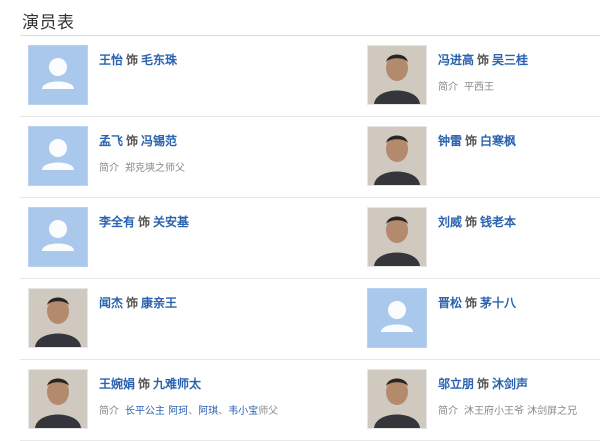 This screenshot has height=441, width=600. I want to click on cast-card: 王怡饰毛东珠, so click(153, 75).